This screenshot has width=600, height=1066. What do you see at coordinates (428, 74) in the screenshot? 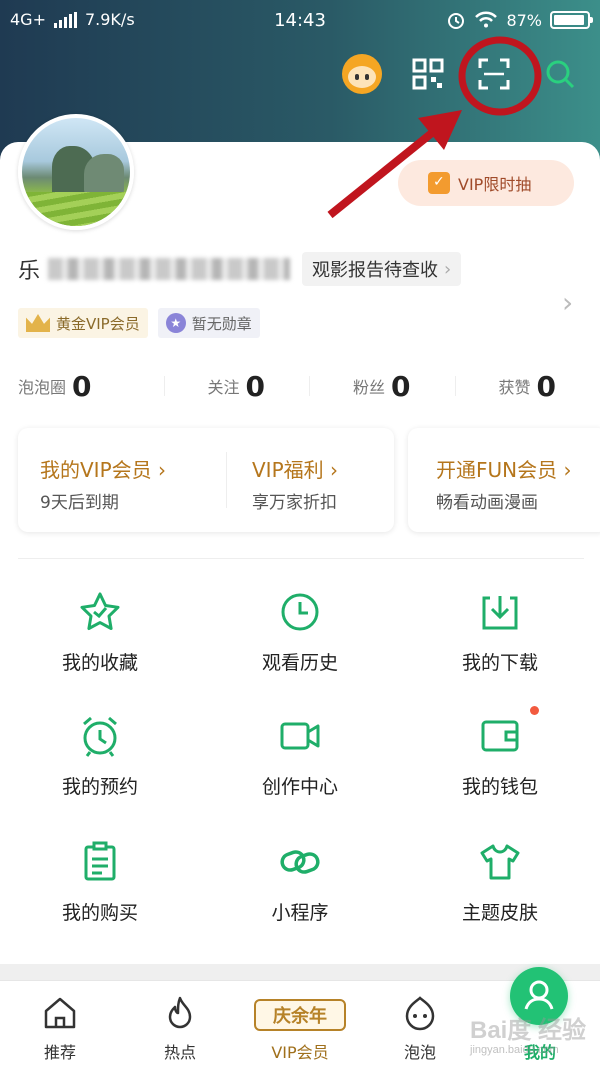
I see `qr-code-icon` at bounding box center [428, 74].